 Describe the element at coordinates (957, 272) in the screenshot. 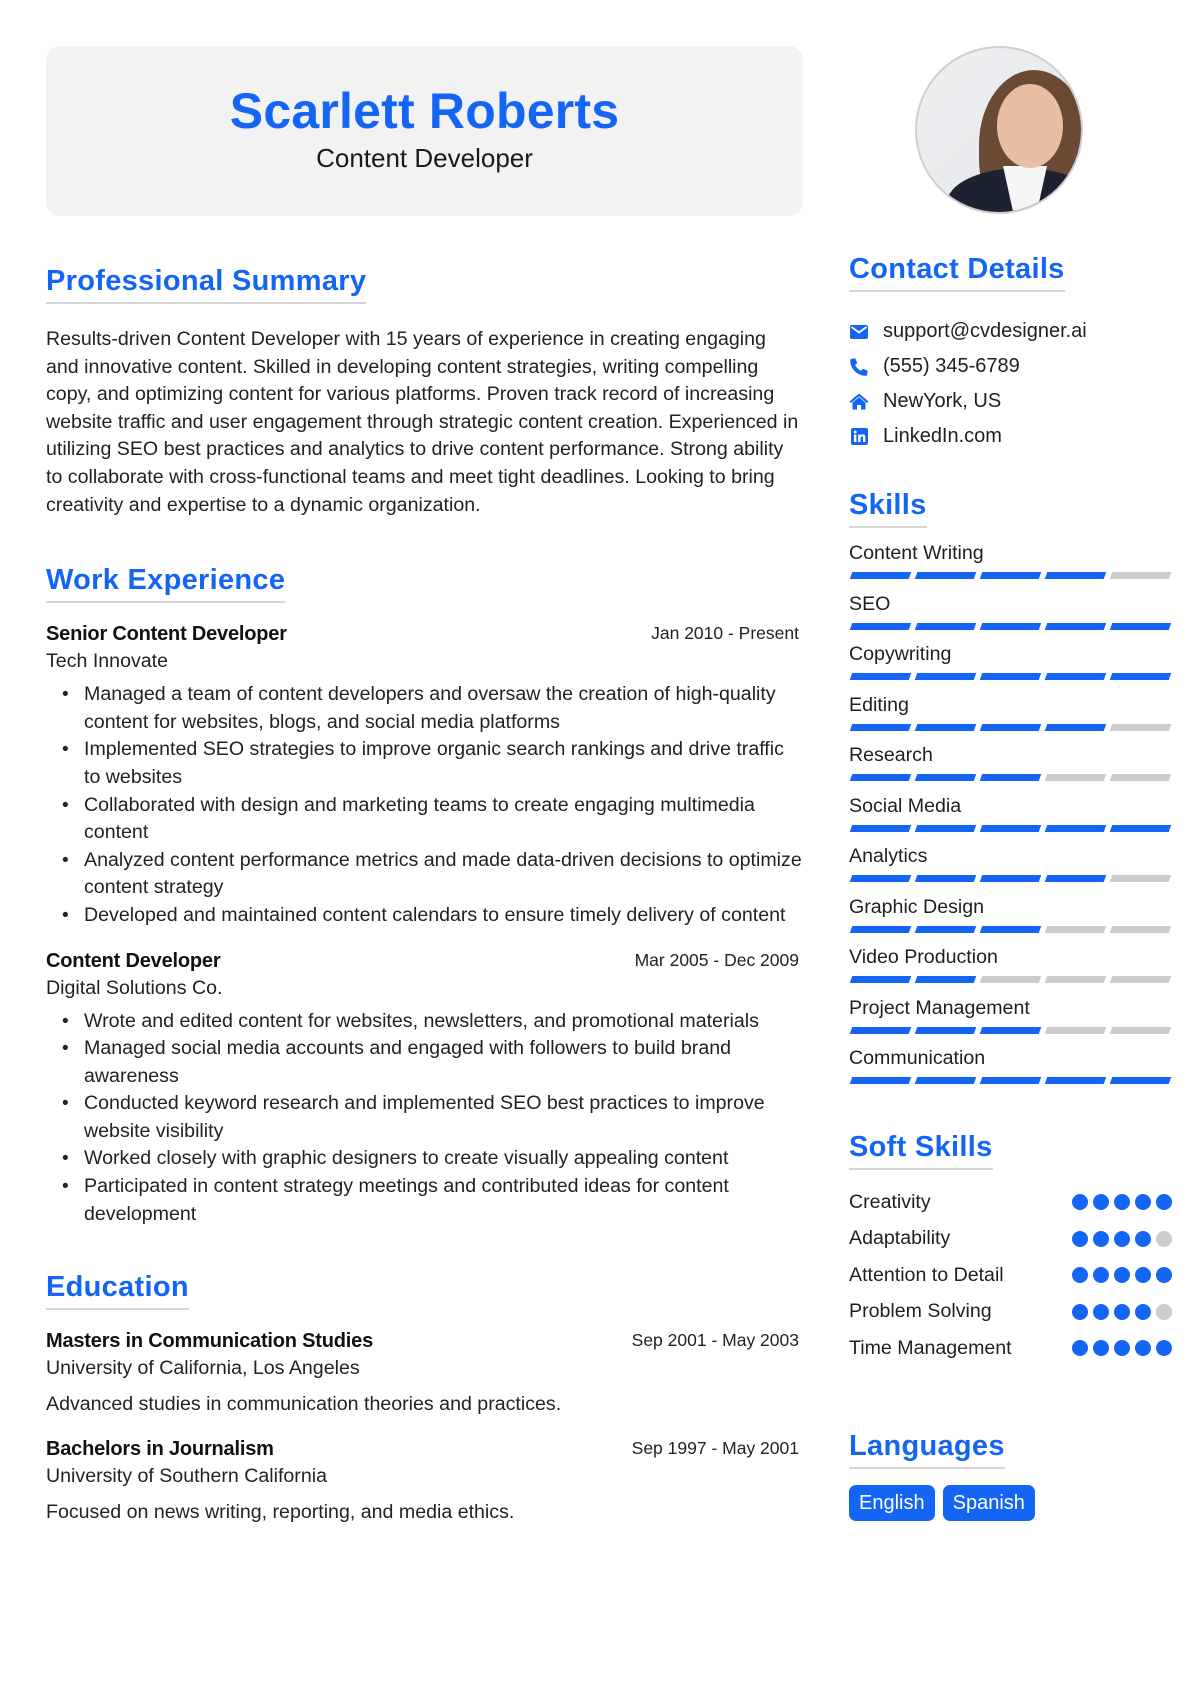

I see `section-heading: Contact Details` at that location.